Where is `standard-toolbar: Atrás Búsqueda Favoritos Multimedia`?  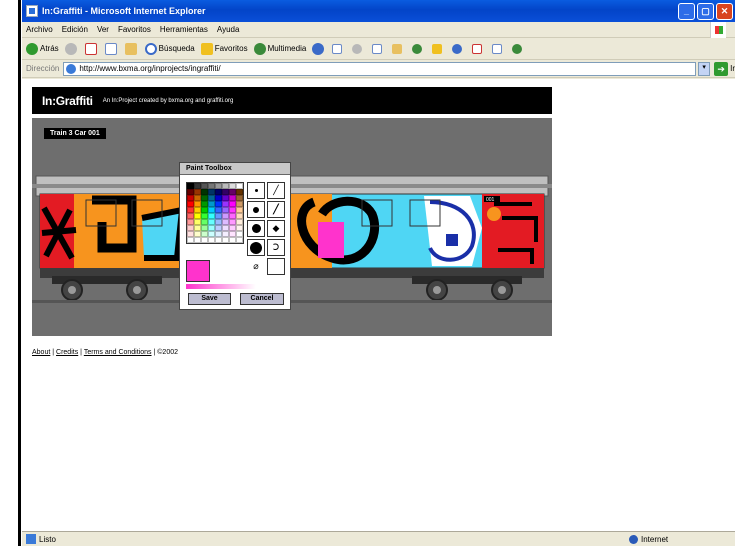 standard-toolbar: Atrás Búsqueda Favoritos Multimedia is located at coordinates (378, 49).